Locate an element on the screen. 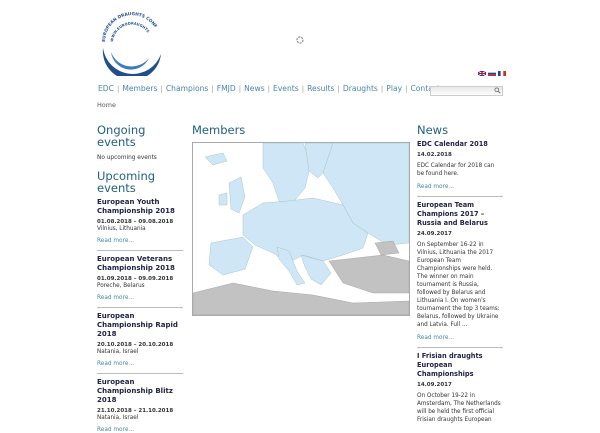 Image resolution: width=600 pixels, height=433 pixels. flag-ru-icon is located at coordinates (492, 73).